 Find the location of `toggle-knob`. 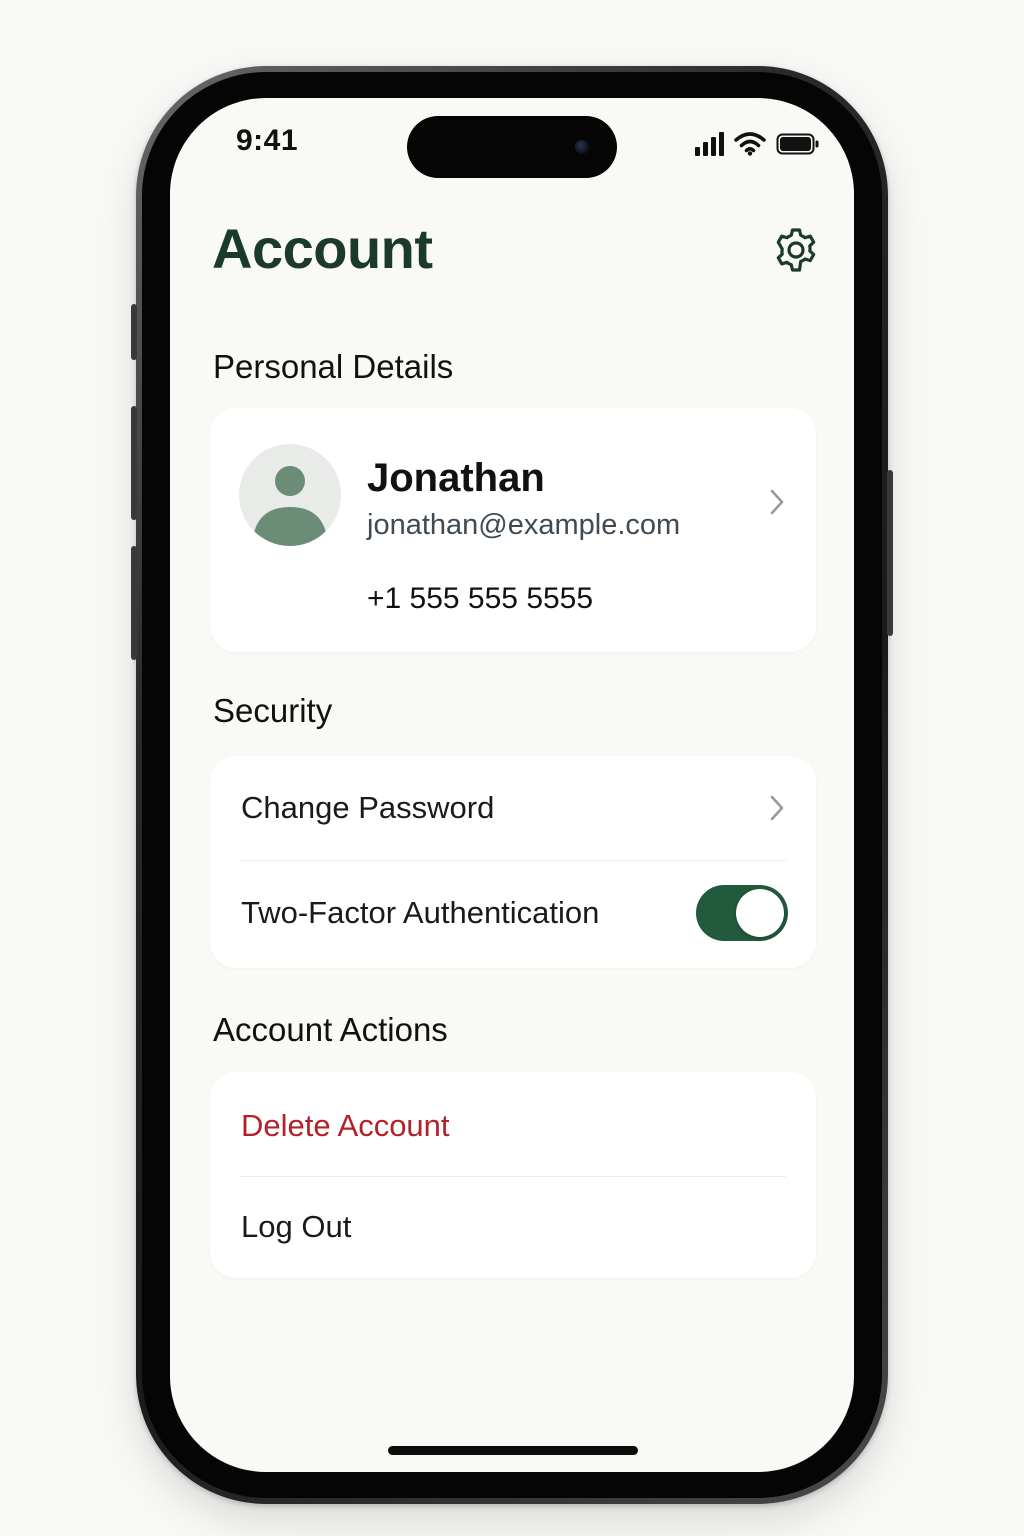

toggle-knob is located at coordinates (760, 913).